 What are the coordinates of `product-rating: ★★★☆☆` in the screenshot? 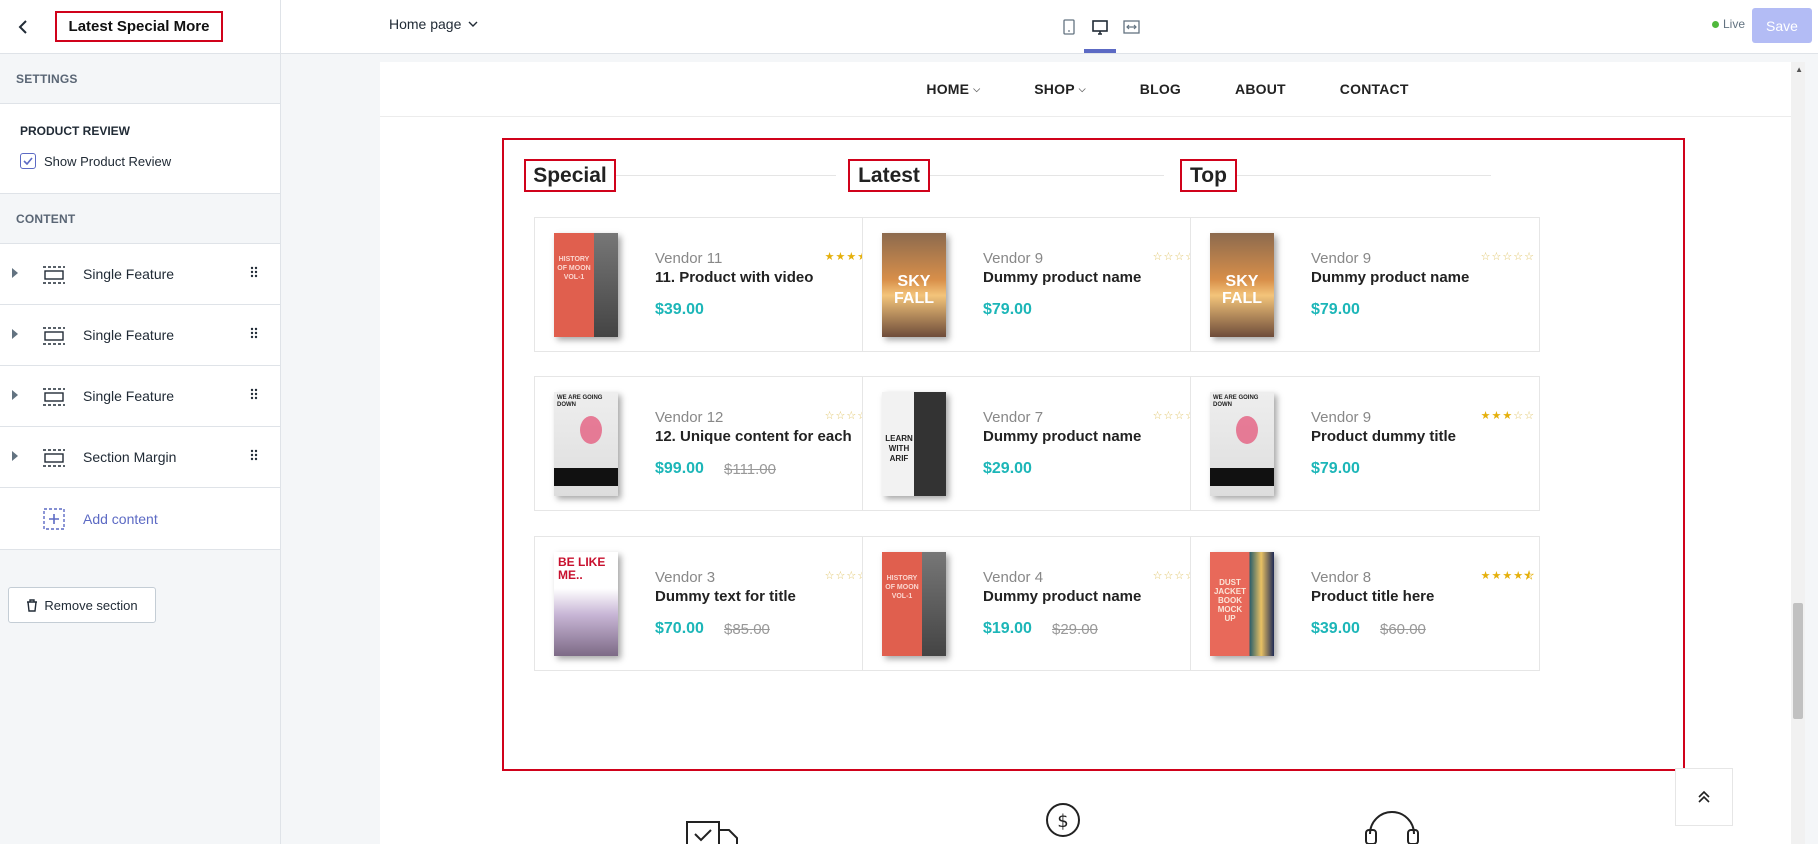 It's located at (1508, 415).